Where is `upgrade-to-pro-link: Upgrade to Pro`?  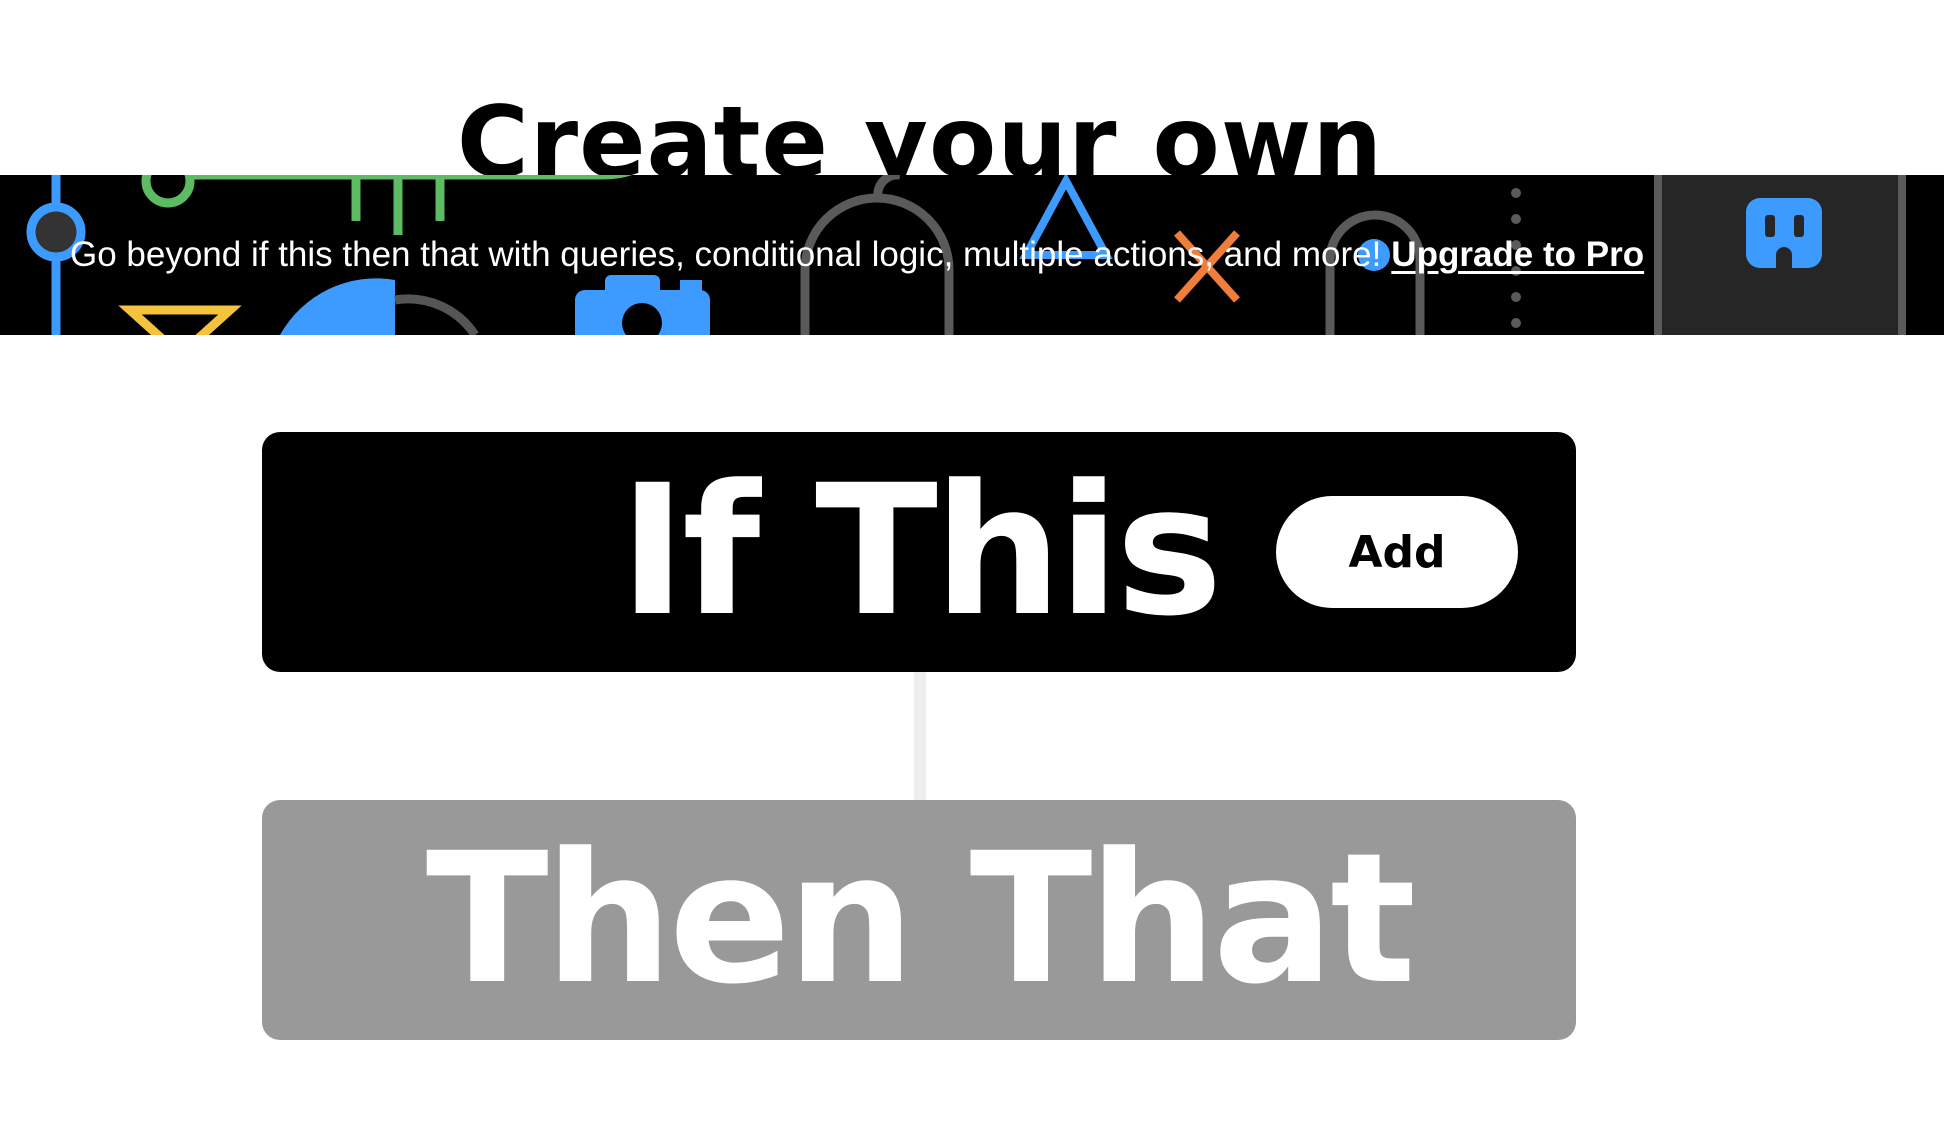
upgrade-to-pro-link: Upgrade to Pro is located at coordinates (1517, 255).